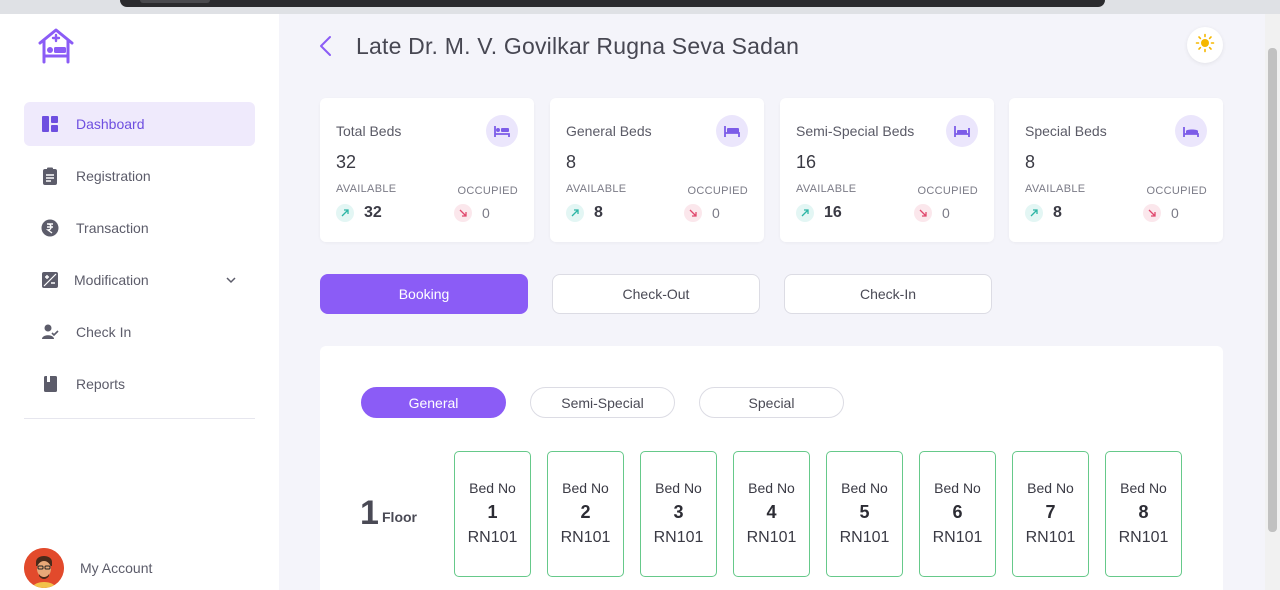 This screenshot has height=590, width=1280. I want to click on available-row: 16, so click(819, 213).